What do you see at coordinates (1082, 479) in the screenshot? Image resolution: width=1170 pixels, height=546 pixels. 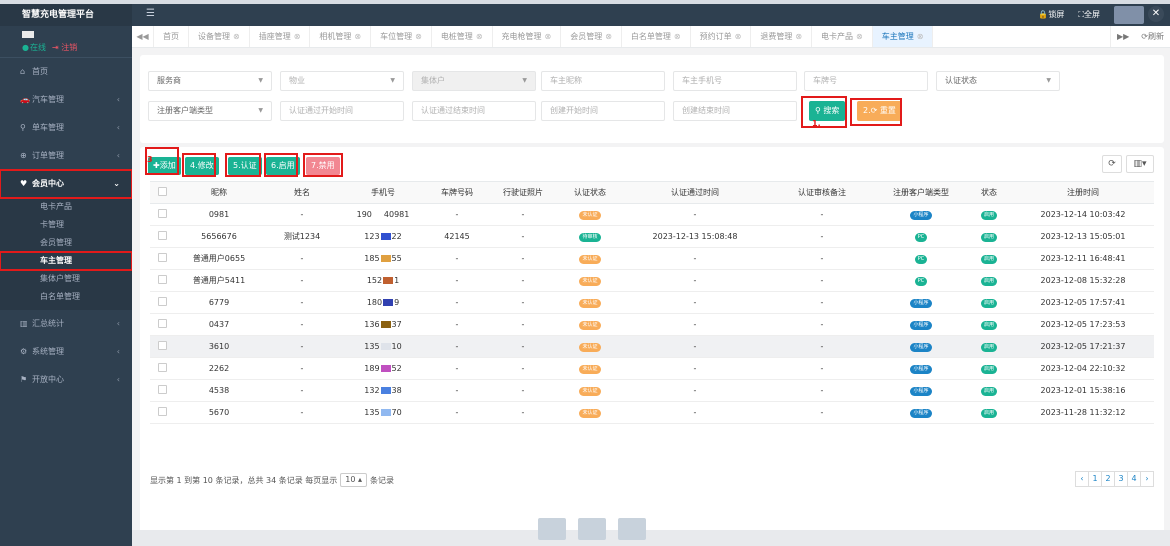 I see `page-button-0: ‹` at bounding box center [1082, 479].